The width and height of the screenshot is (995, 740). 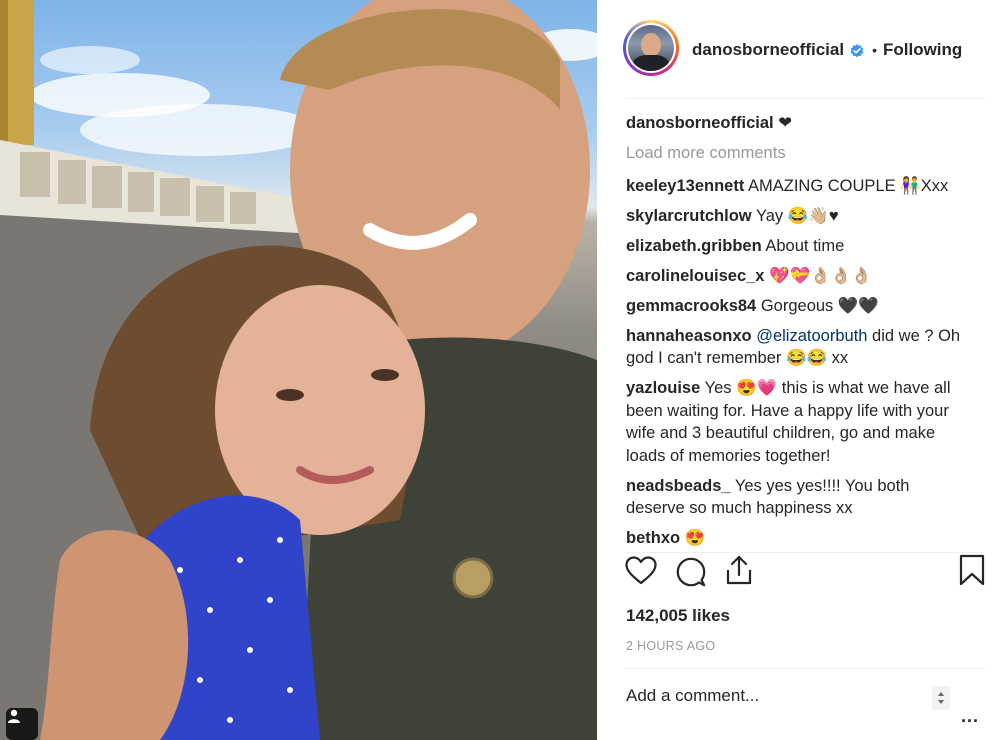 What do you see at coordinates (689, 216) in the screenshot?
I see `comment-username: skylarcrutchlow` at bounding box center [689, 216].